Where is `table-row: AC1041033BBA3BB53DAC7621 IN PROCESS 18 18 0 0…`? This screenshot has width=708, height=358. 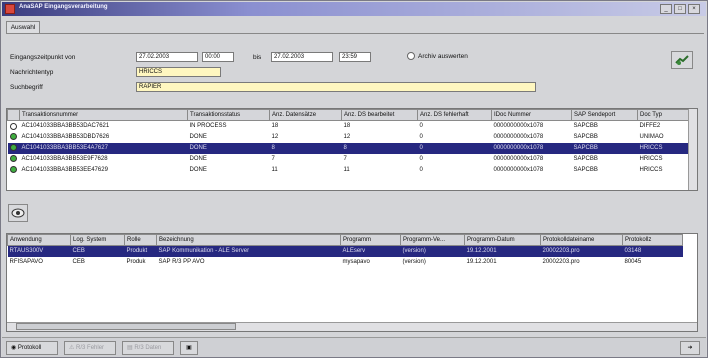 table-row: AC1041033BBA3BB53DAC7621 IN PROCESS 18 18 0 0… is located at coordinates (349, 126).